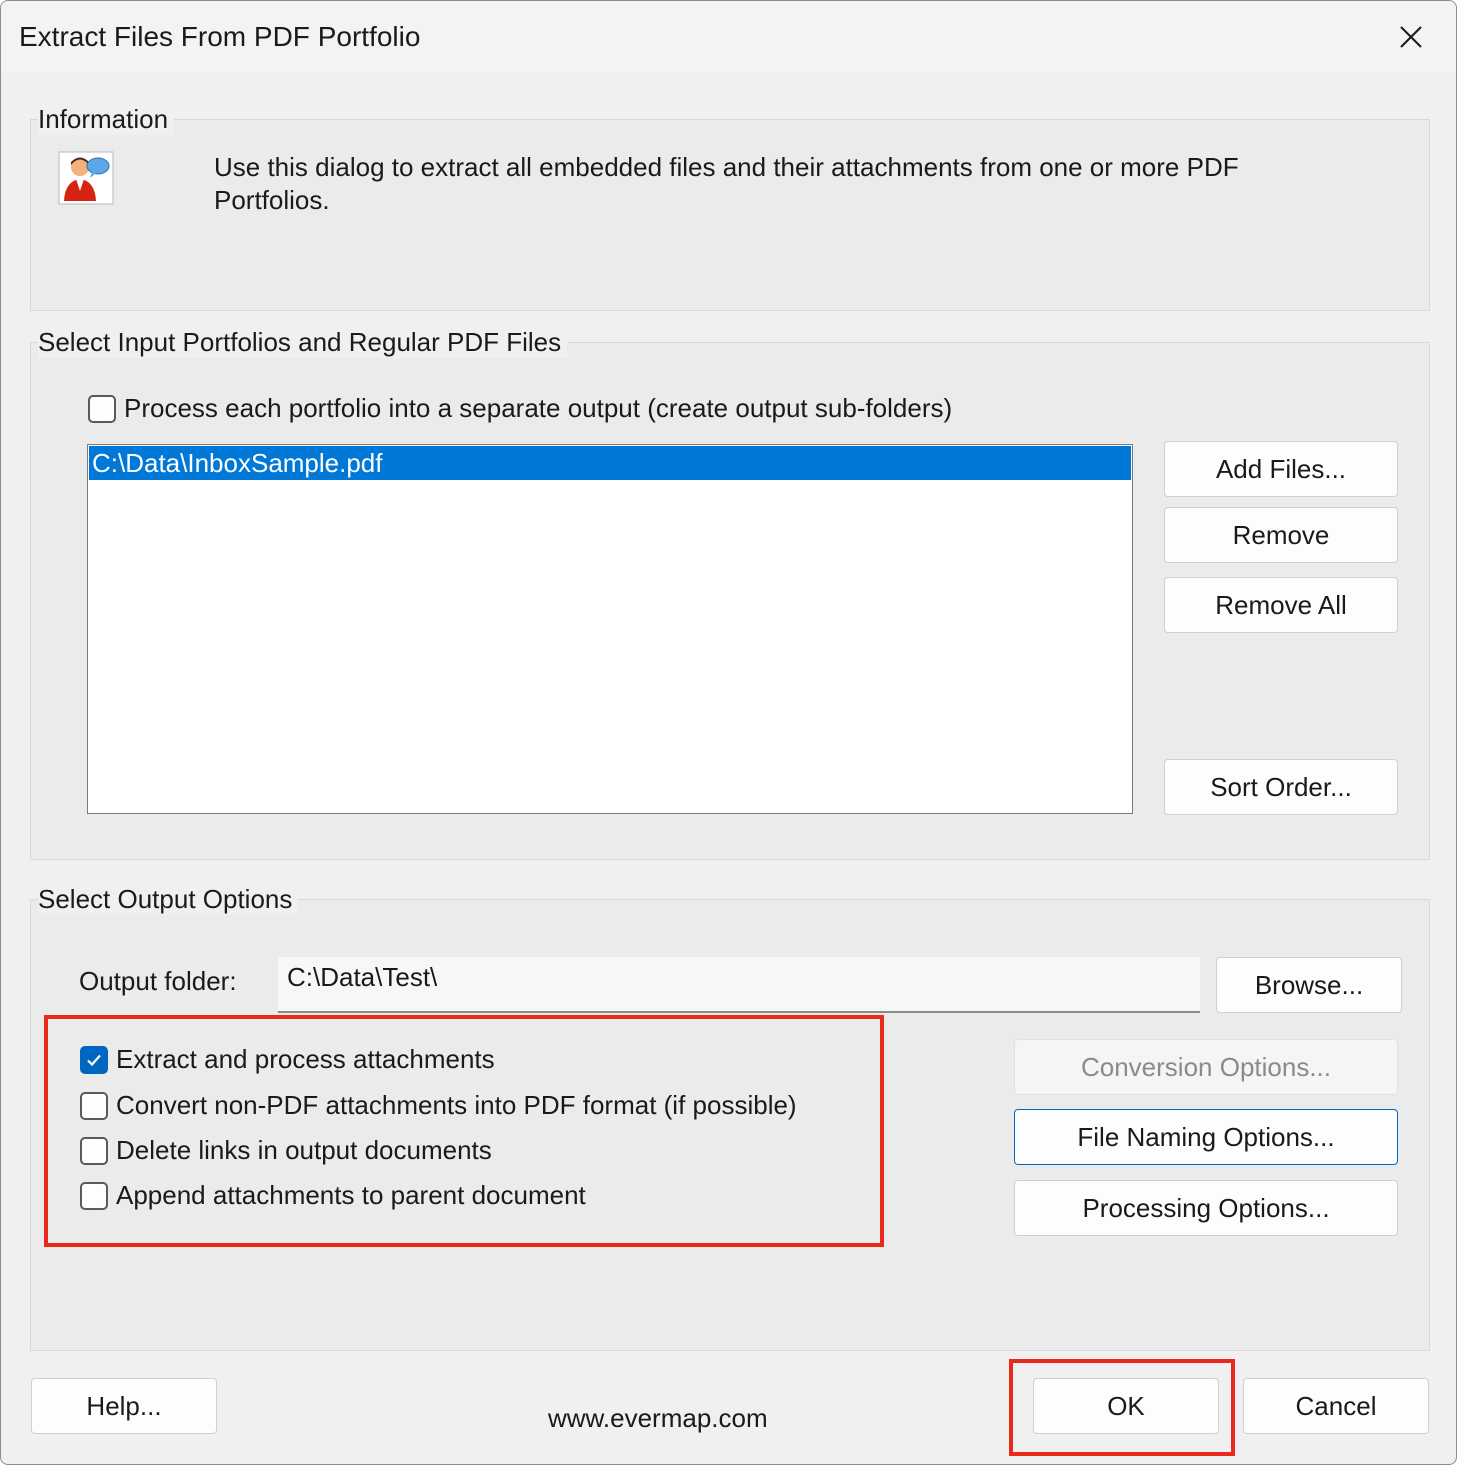 The width and height of the screenshot is (1457, 1465). I want to click on append-attachments-label: Append attachments to parent document, so click(351, 1195).